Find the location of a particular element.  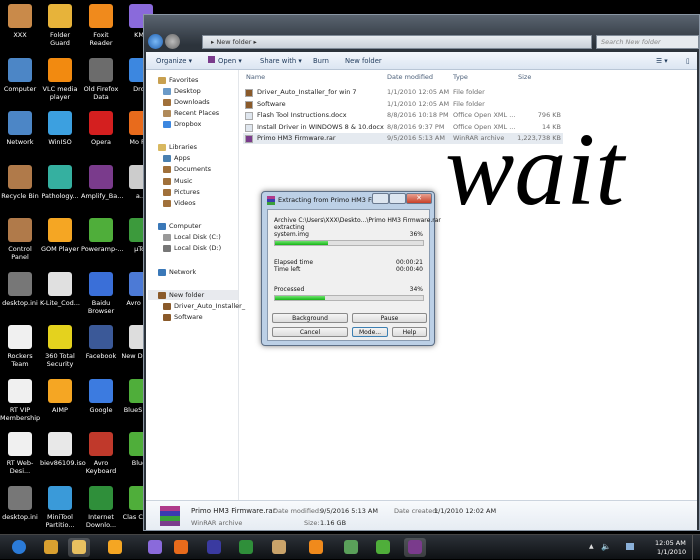

nav-downloads: Downloads is located at coordinates (186, 102).